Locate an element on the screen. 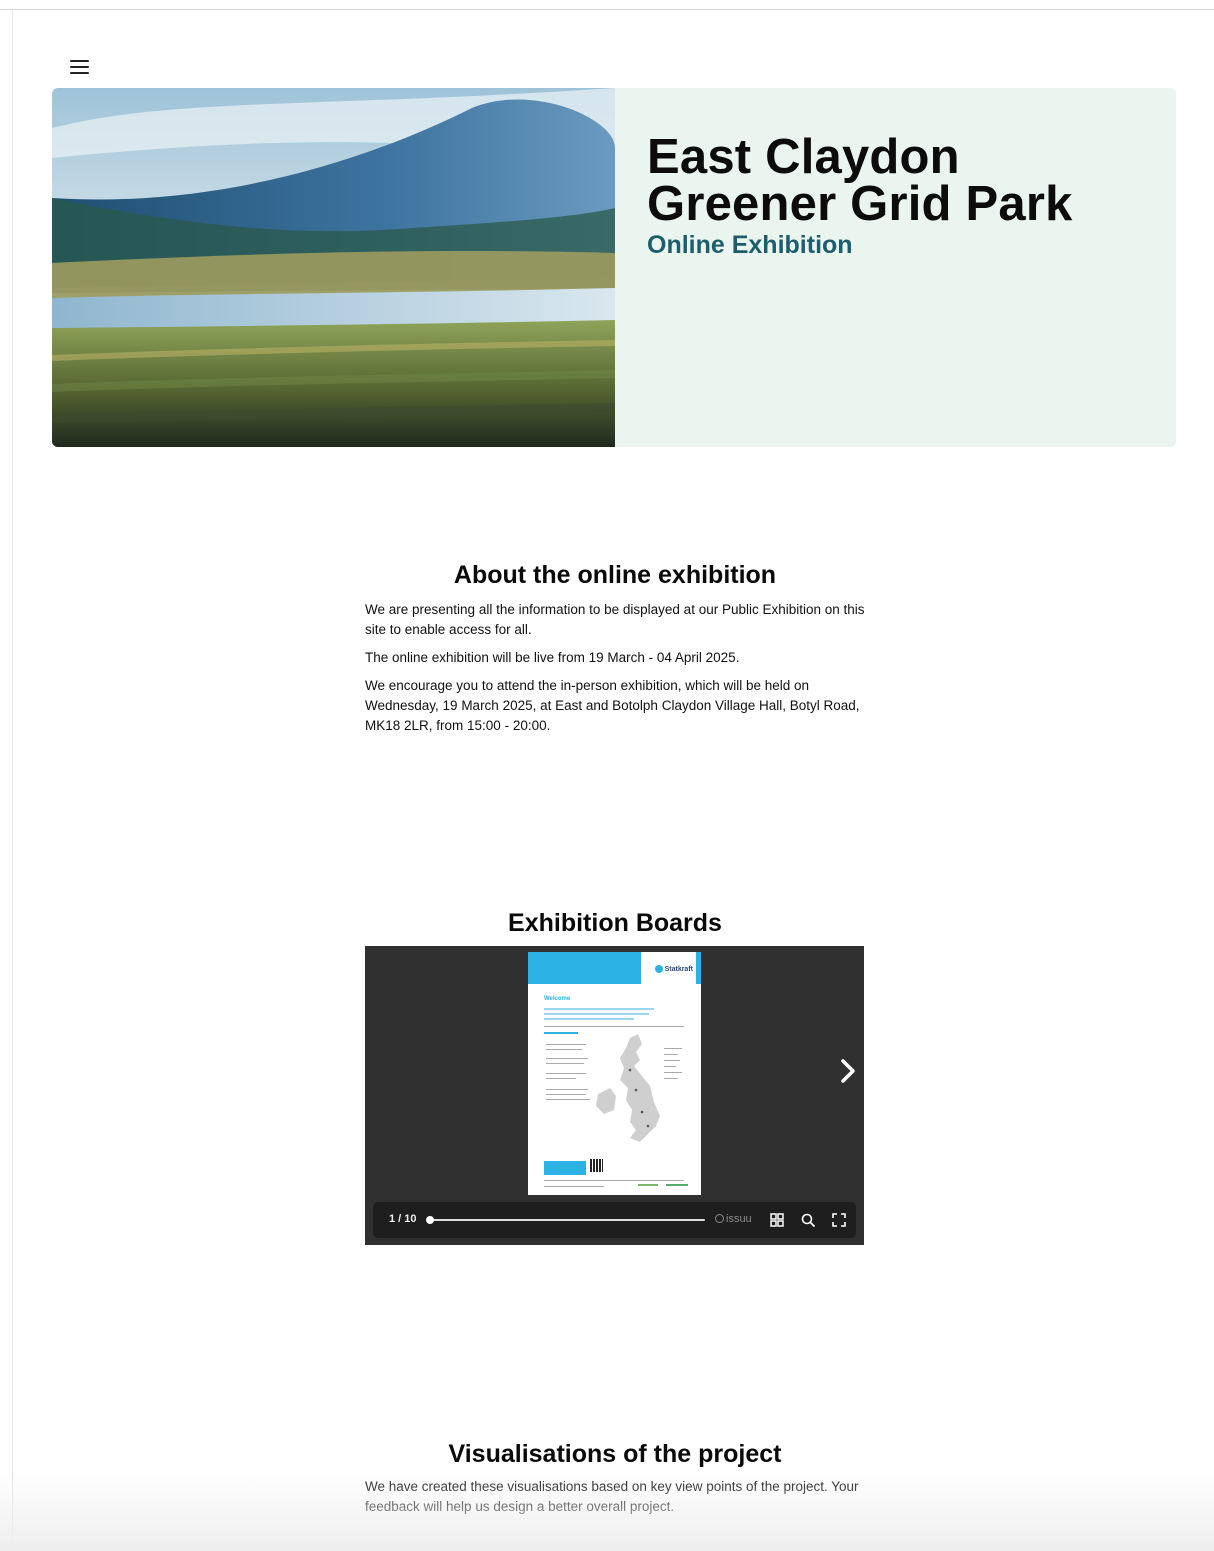 Image resolution: width=1214 pixels, height=1551 pixels. document-brand-text: Statkraft is located at coordinates (678, 969).